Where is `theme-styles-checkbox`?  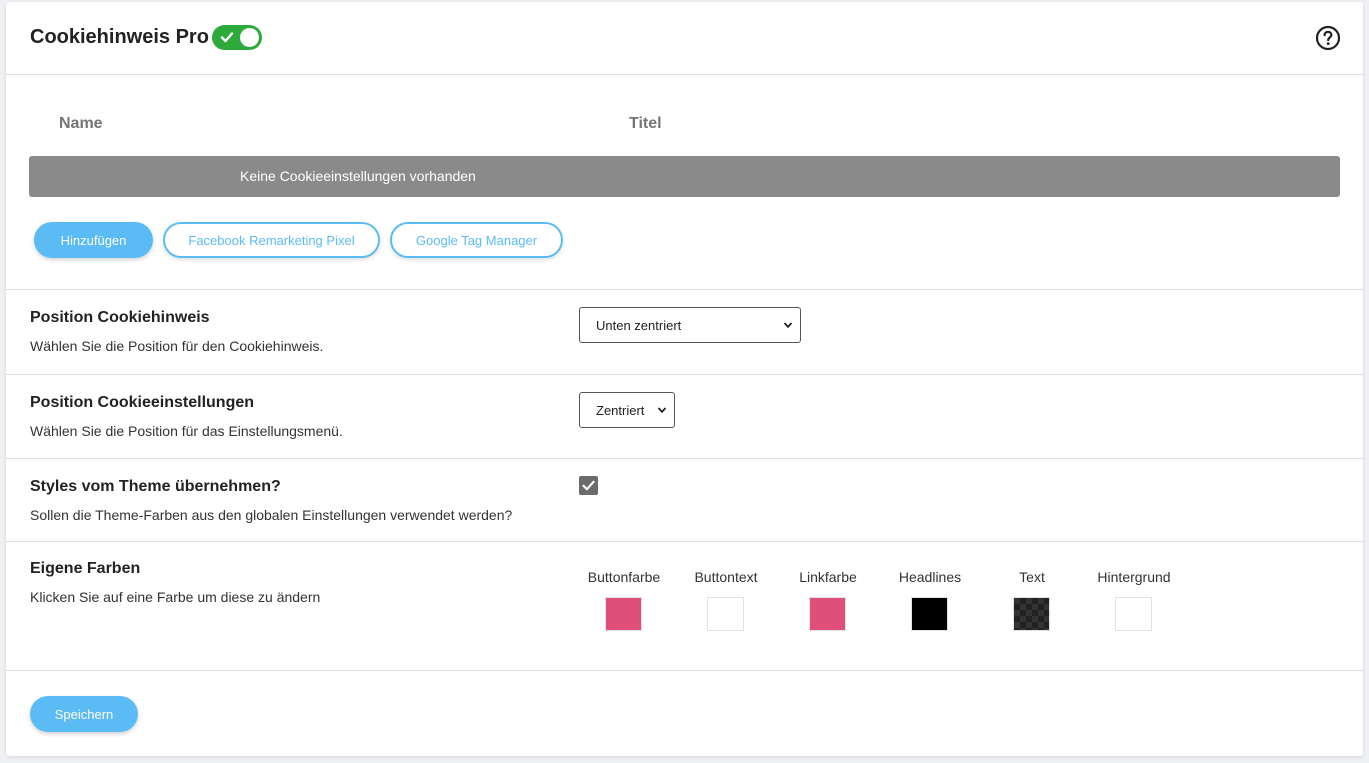 theme-styles-checkbox is located at coordinates (588, 485).